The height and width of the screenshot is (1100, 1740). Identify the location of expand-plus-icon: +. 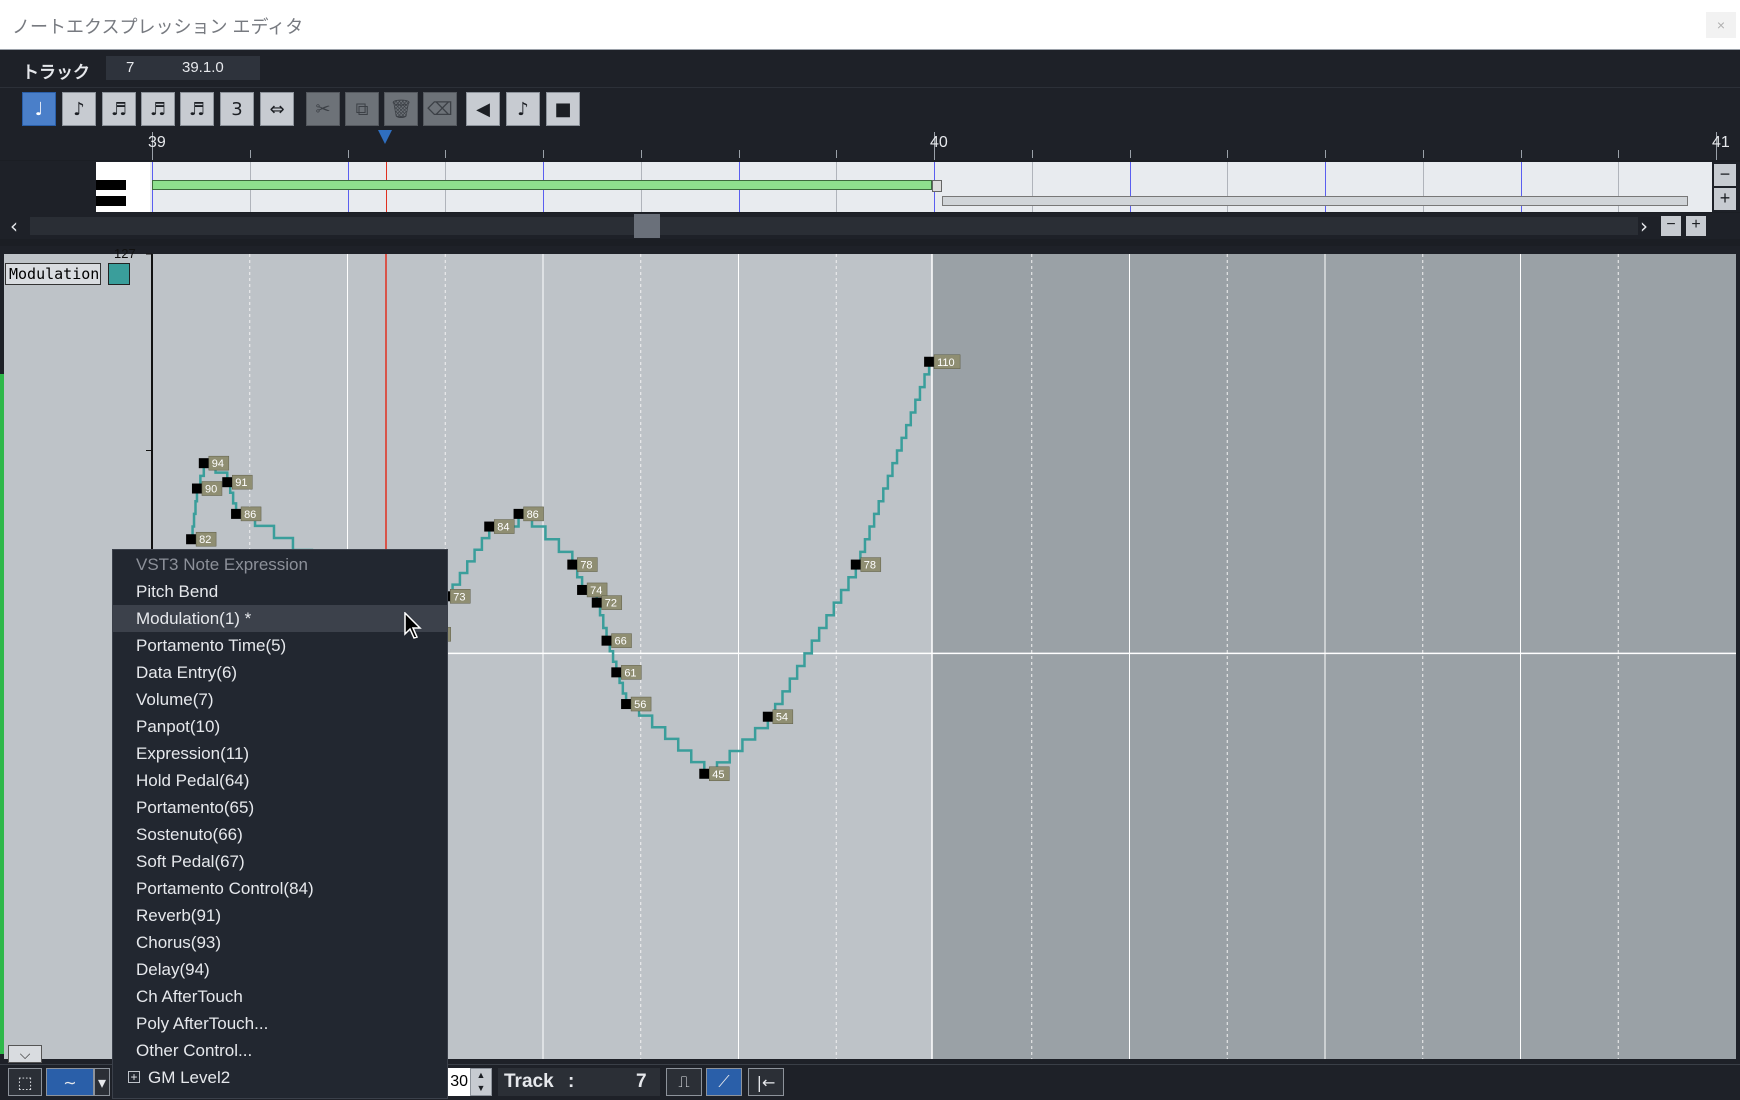
(134, 1077).